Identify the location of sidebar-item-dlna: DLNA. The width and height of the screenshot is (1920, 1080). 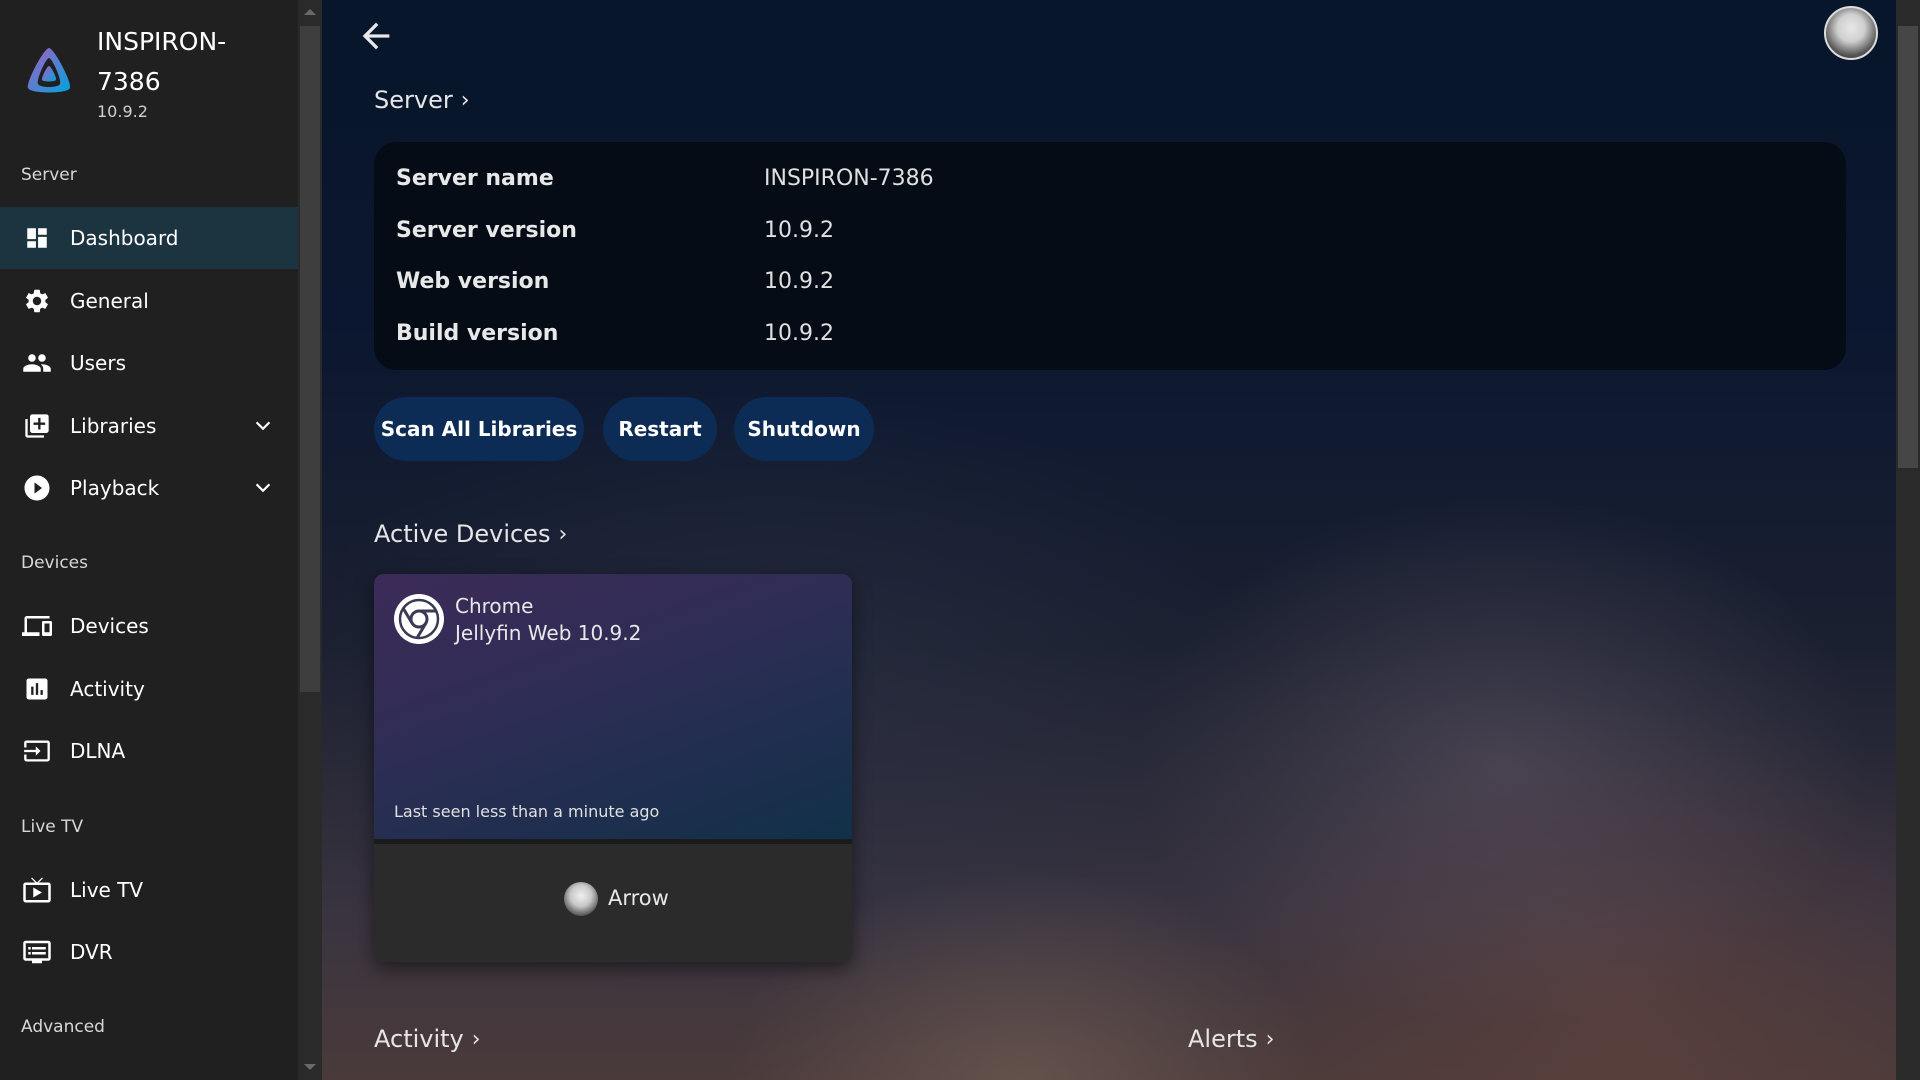
(149, 751).